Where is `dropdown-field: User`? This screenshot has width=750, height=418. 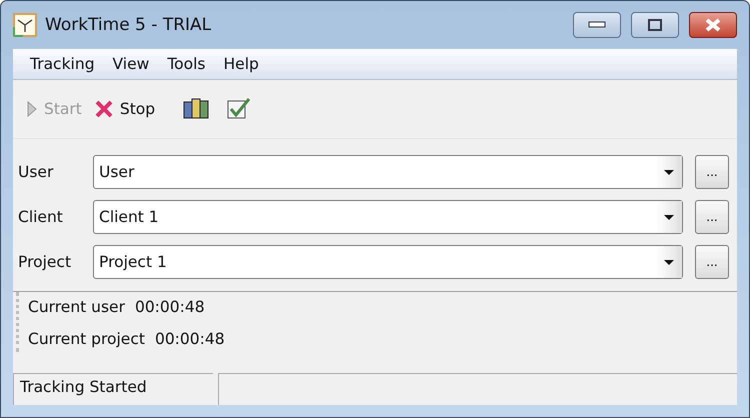
dropdown-field: User is located at coordinates (388, 172).